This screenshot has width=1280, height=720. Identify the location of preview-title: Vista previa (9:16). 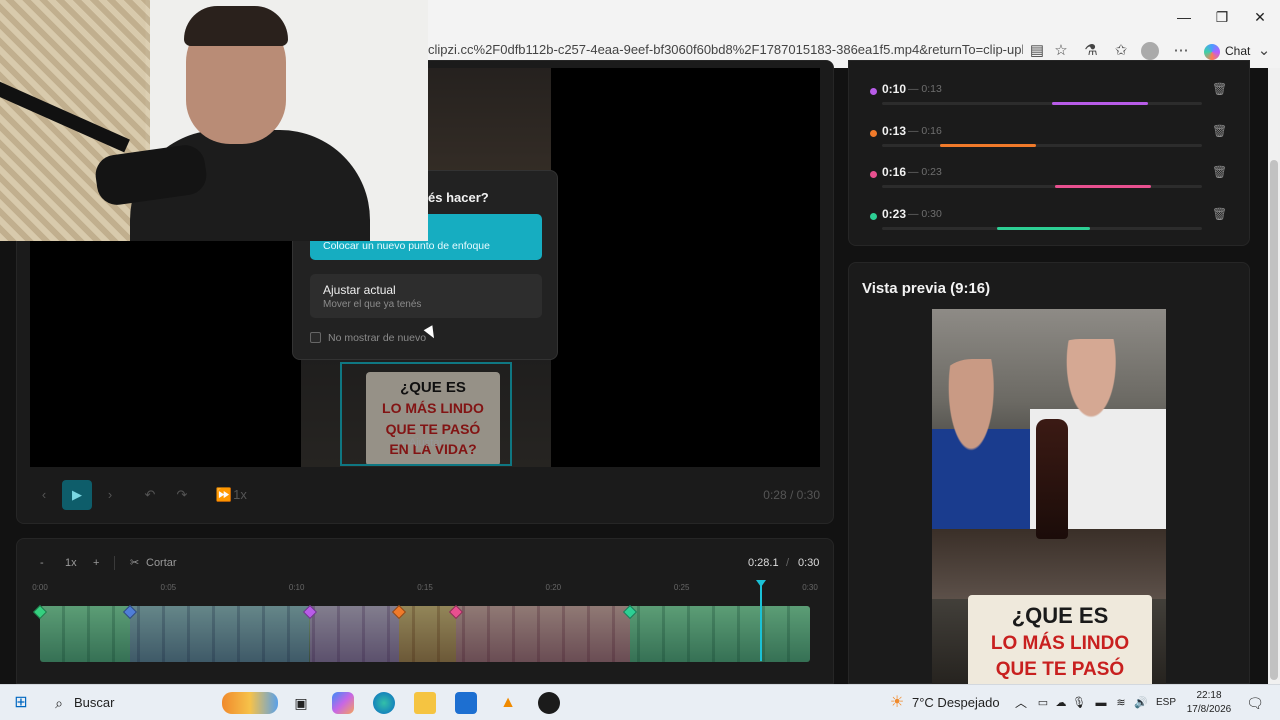
(926, 288).